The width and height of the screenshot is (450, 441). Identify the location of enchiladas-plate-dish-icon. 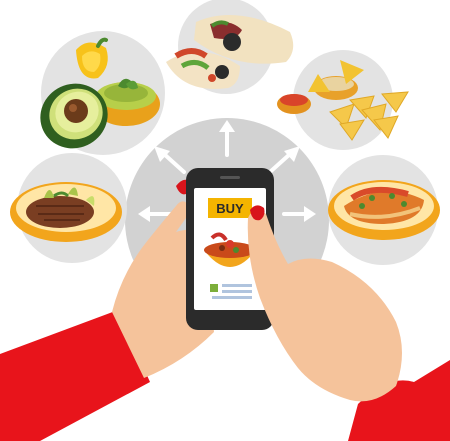
(384, 210).